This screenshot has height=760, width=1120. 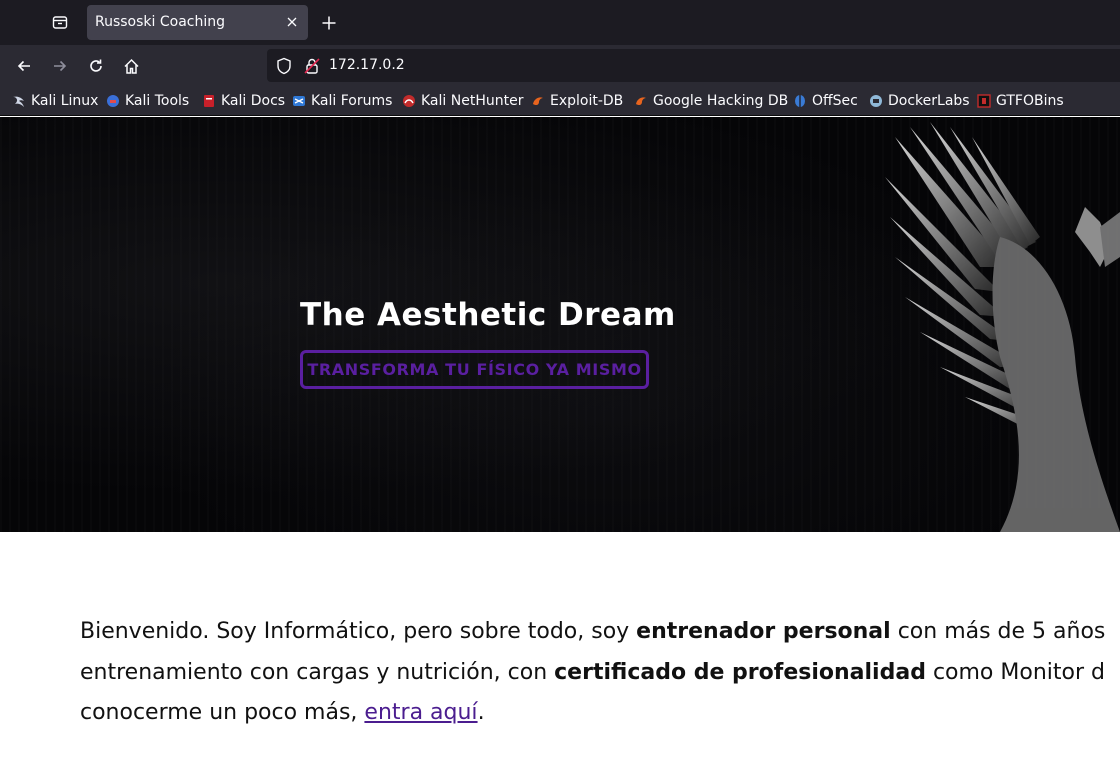 What do you see at coordinates (721, 101) in the screenshot?
I see `bookmark-label: Google Hacking DB` at bounding box center [721, 101].